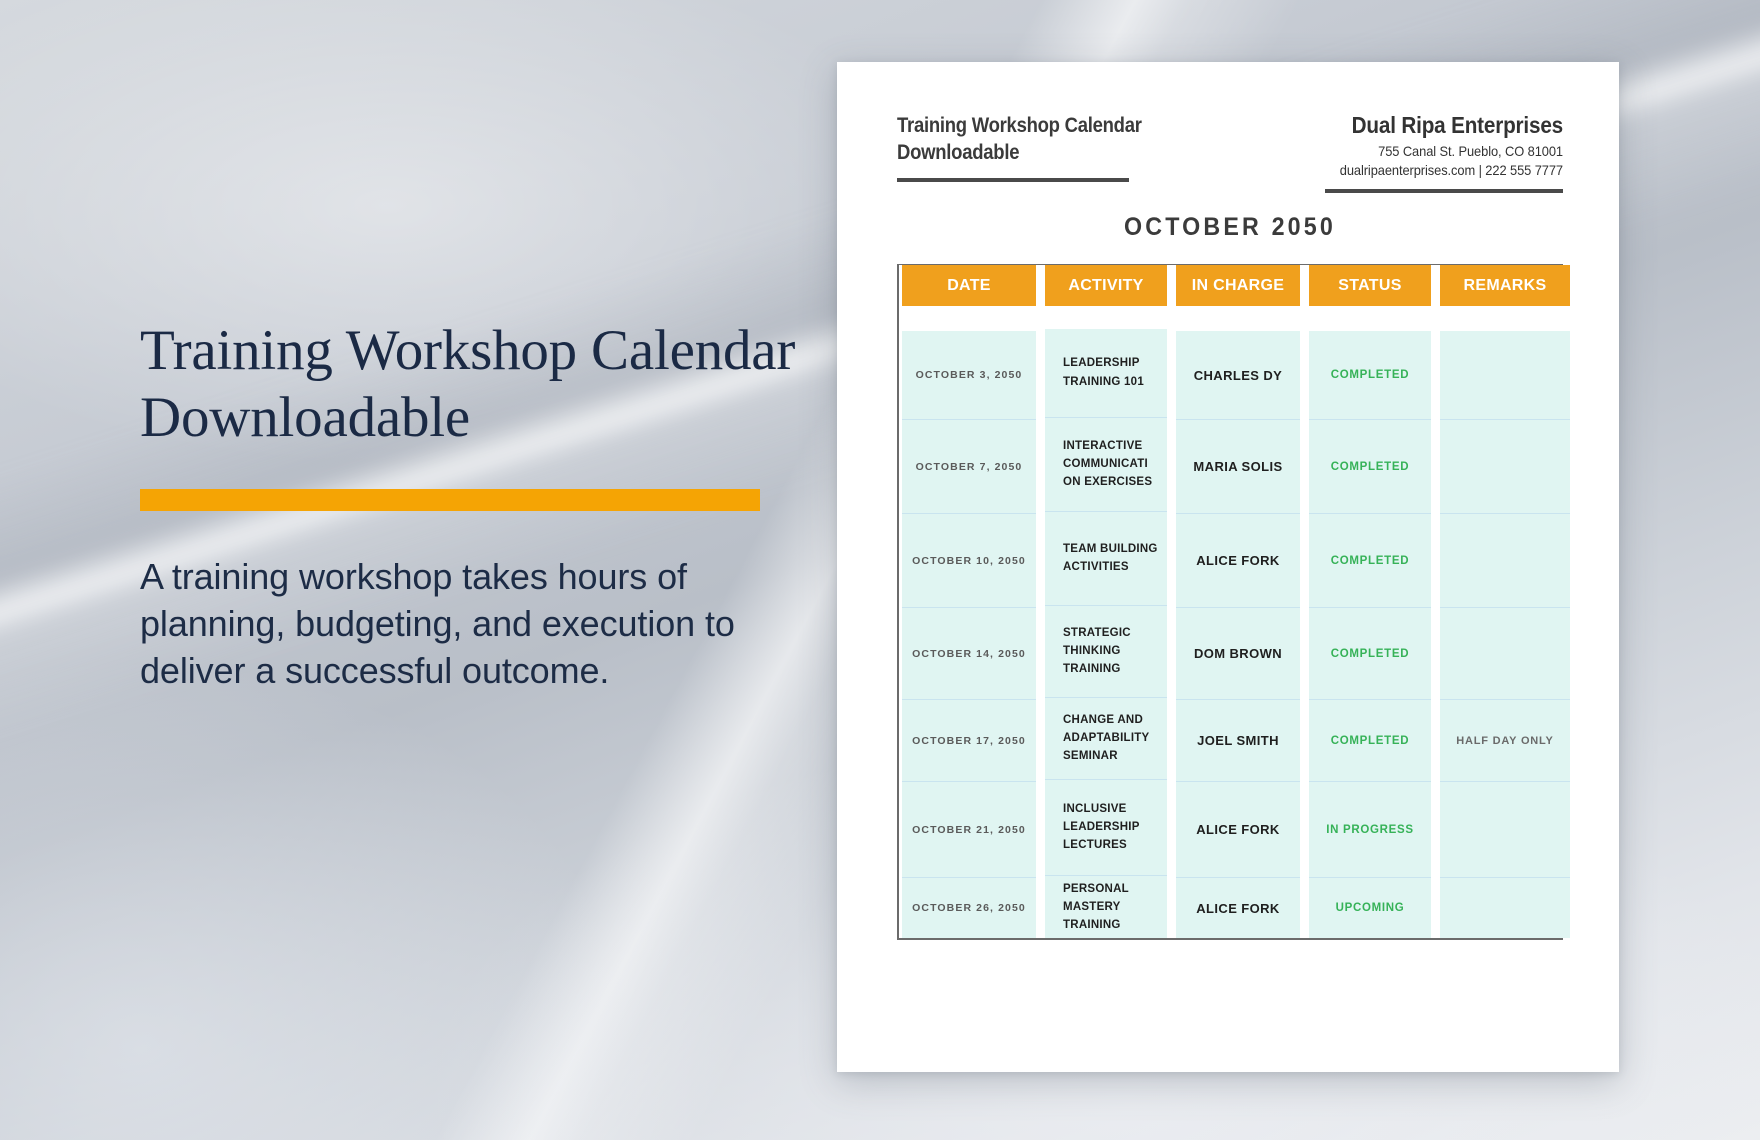 Image resolution: width=1760 pixels, height=1140 pixels. Describe the element at coordinates (1370, 318) in the screenshot. I see `column-spacer-status` at that location.